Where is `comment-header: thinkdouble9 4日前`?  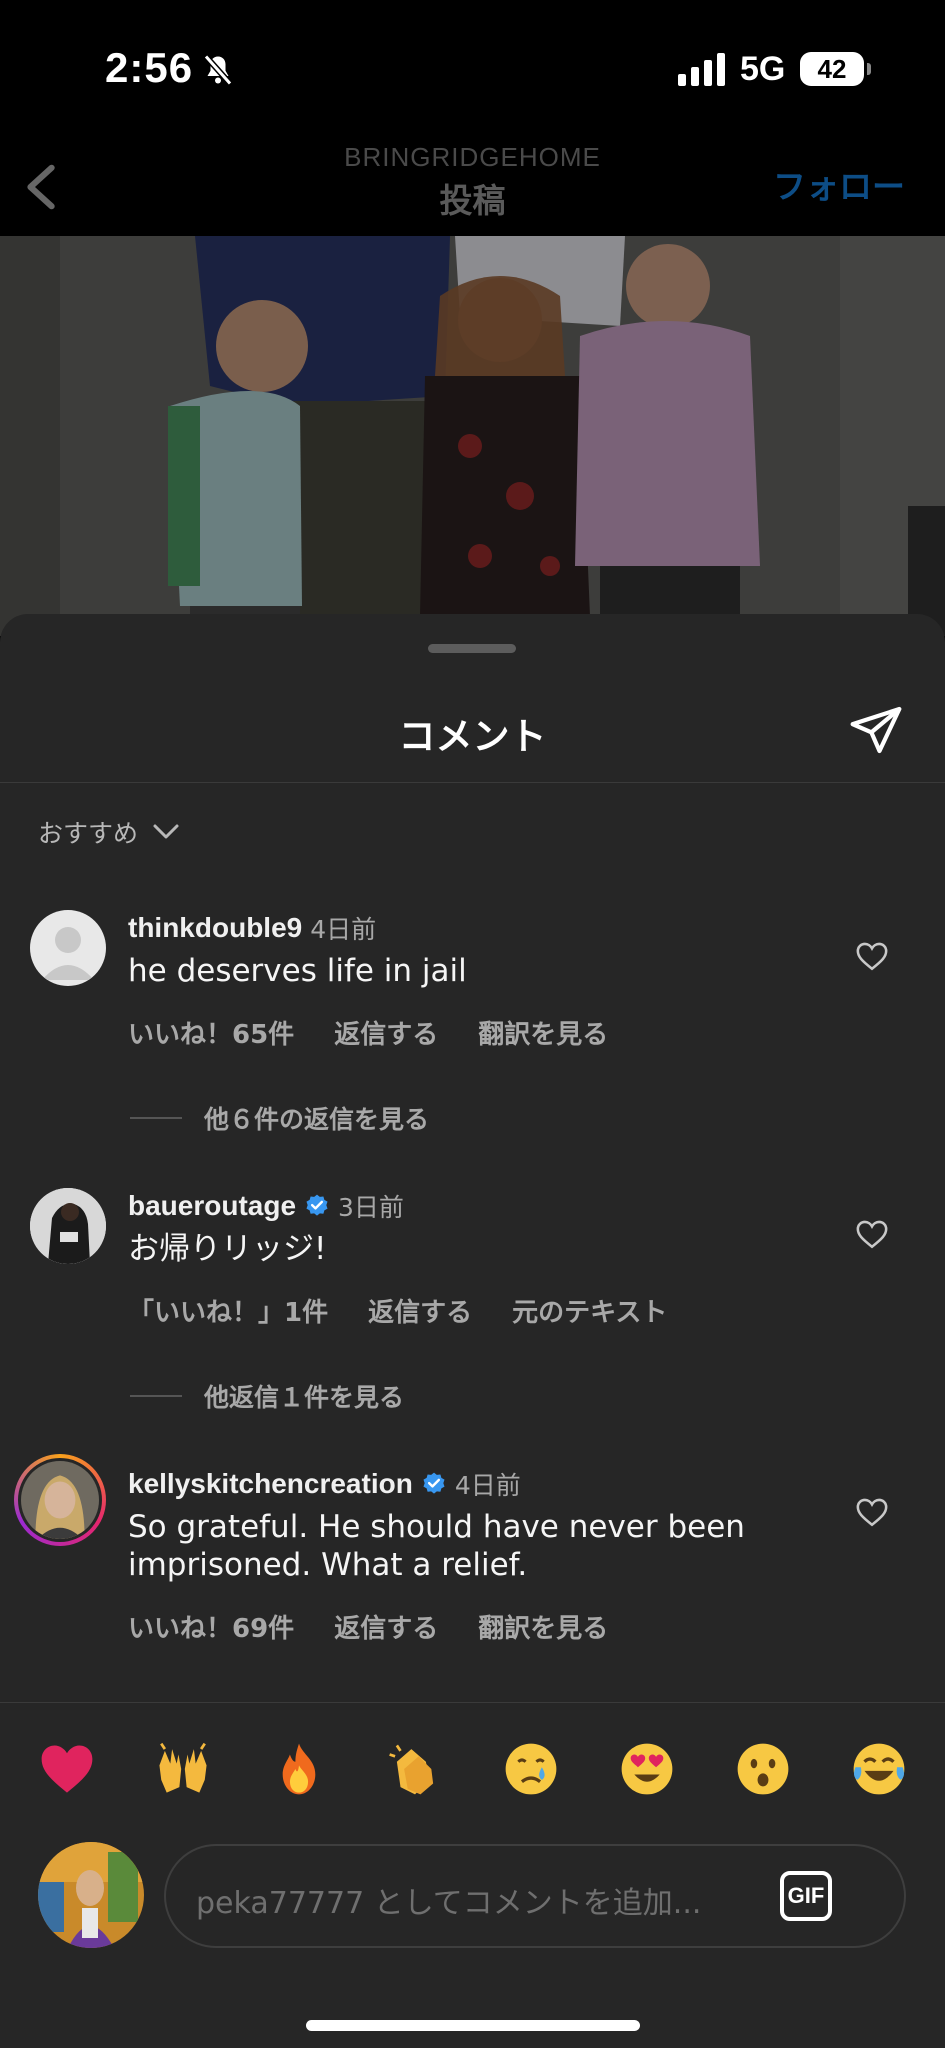
comment-header: thinkdouble9 4日前 is located at coordinates (252, 928).